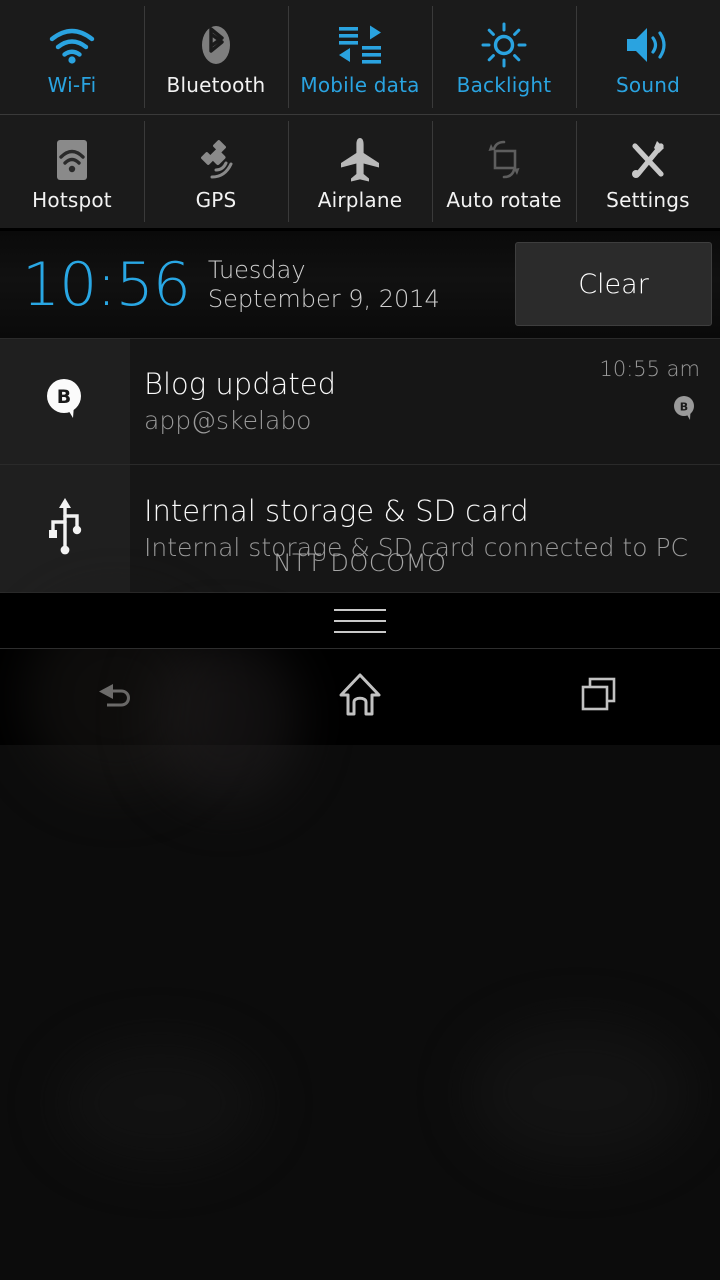 The height and width of the screenshot is (1280, 720). What do you see at coordinates (504, 45) in the screenshot?
I see `brightness-icon` at bounding box center [504, 45].